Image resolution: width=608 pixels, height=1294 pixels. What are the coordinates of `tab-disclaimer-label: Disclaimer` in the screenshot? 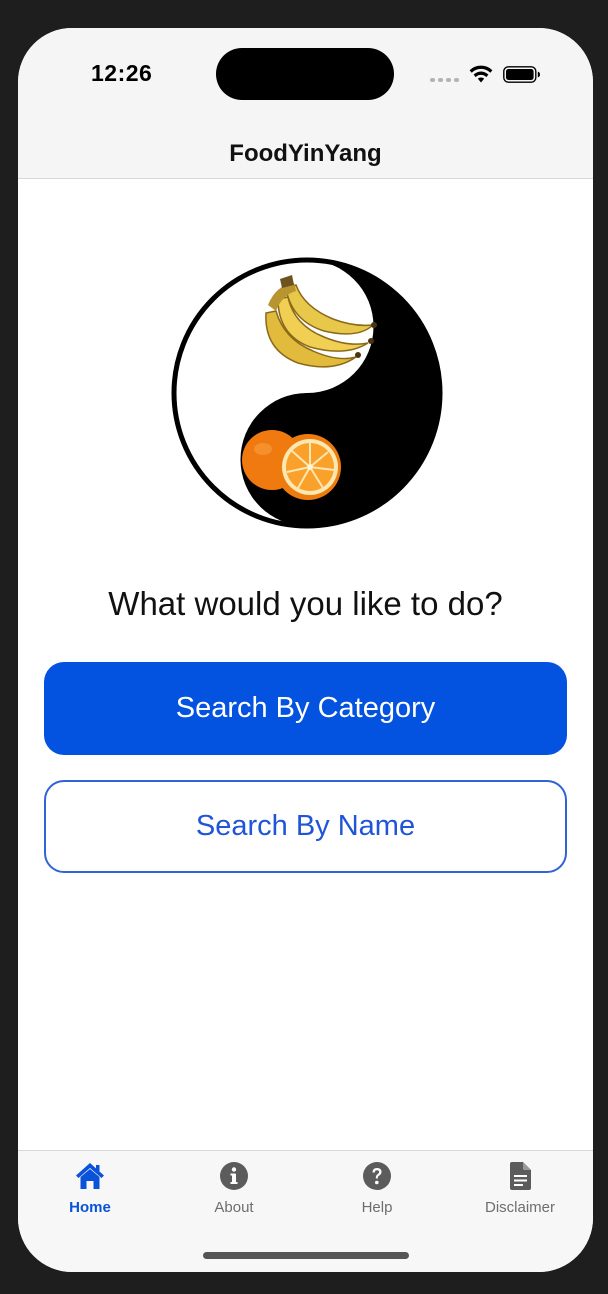 It's located at (519, 1207).